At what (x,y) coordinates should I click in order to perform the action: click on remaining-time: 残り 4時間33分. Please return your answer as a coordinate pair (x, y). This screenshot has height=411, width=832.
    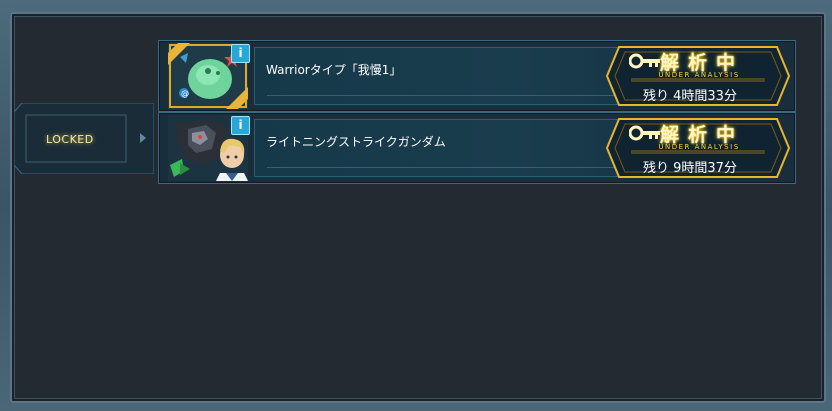
    Looking at the image, I should click on (690, 96).